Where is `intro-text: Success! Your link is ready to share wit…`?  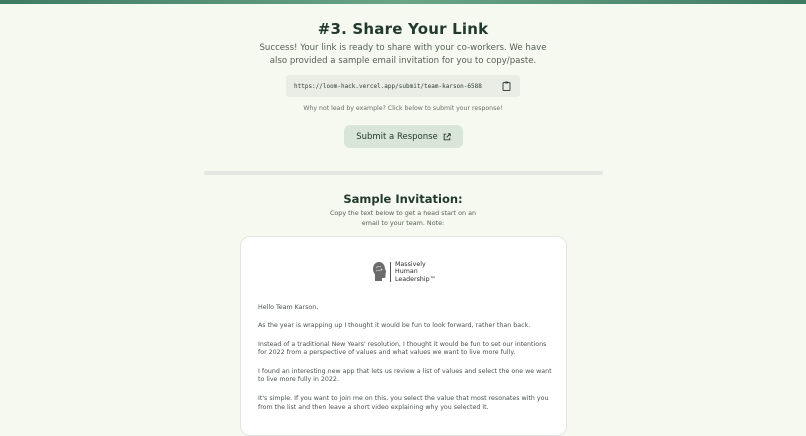 intro-text: Success! Your link is ready to share wit… is located at coordinates (403, 54).